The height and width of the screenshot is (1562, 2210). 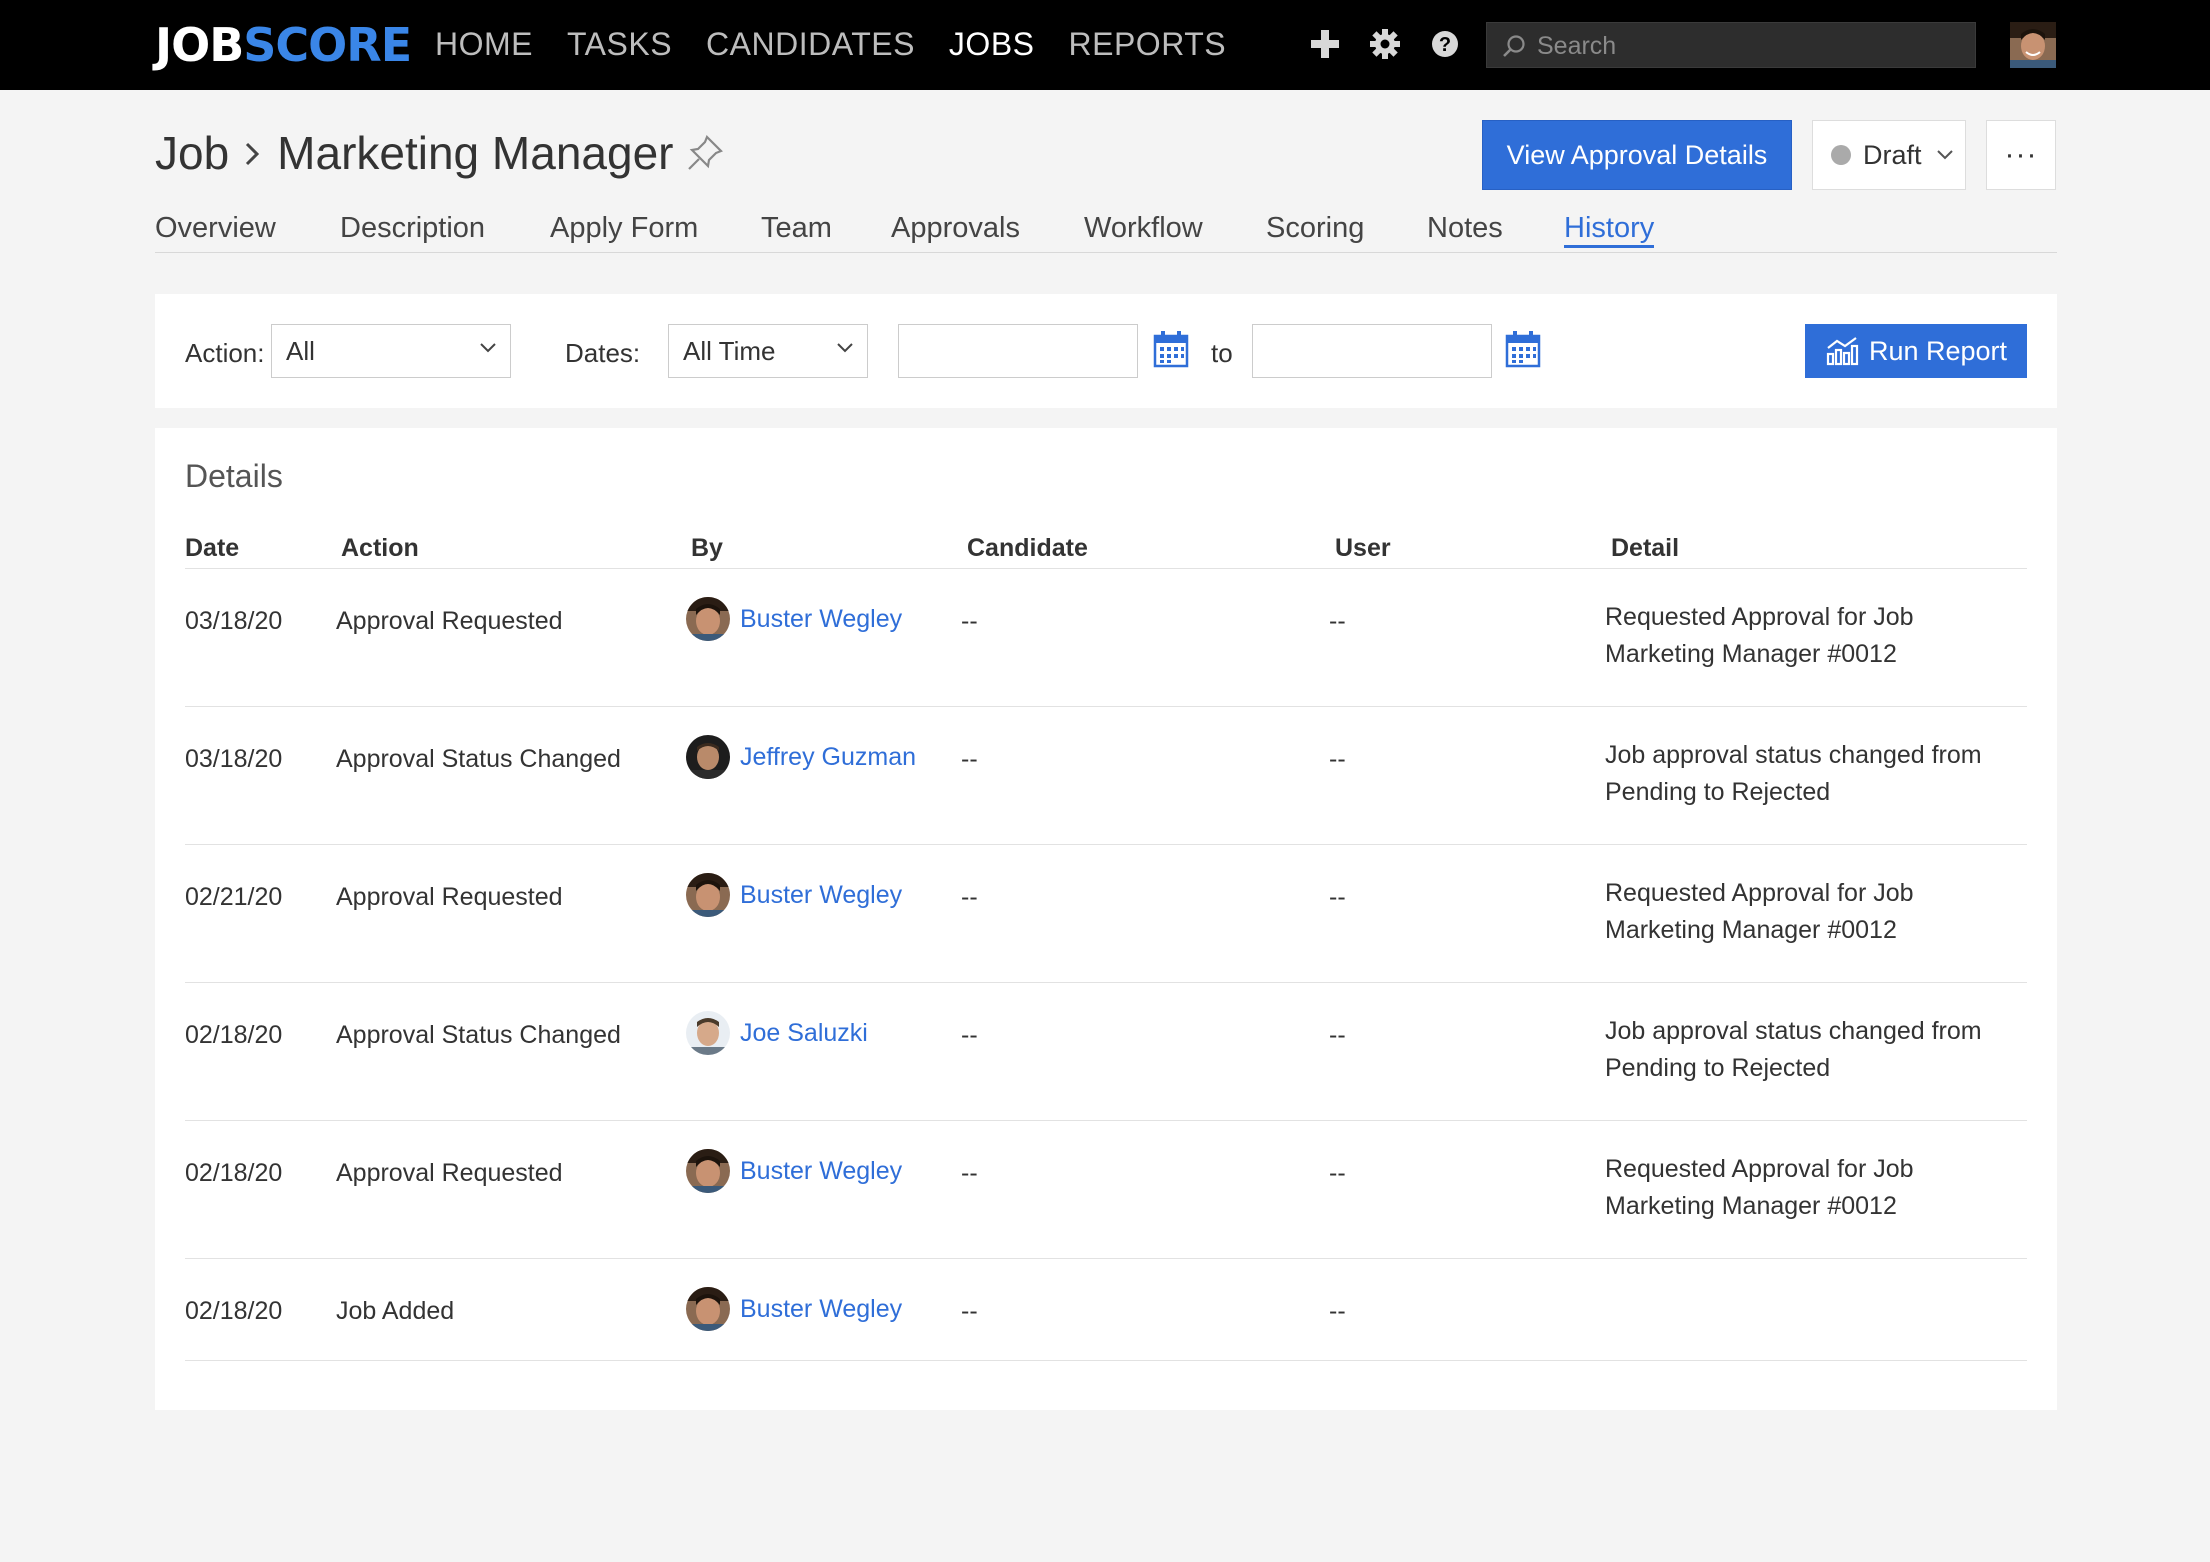 I want to click on help-icon: ?, so click(x=1445, y=44).